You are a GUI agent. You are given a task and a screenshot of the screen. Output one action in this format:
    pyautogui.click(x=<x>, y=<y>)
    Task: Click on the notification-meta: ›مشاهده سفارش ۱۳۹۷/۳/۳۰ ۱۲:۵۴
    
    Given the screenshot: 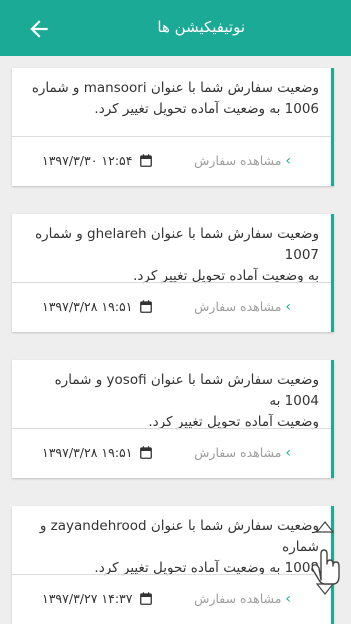 What is the action you would take?
    pyautogui.click(x=171, y=161)
    